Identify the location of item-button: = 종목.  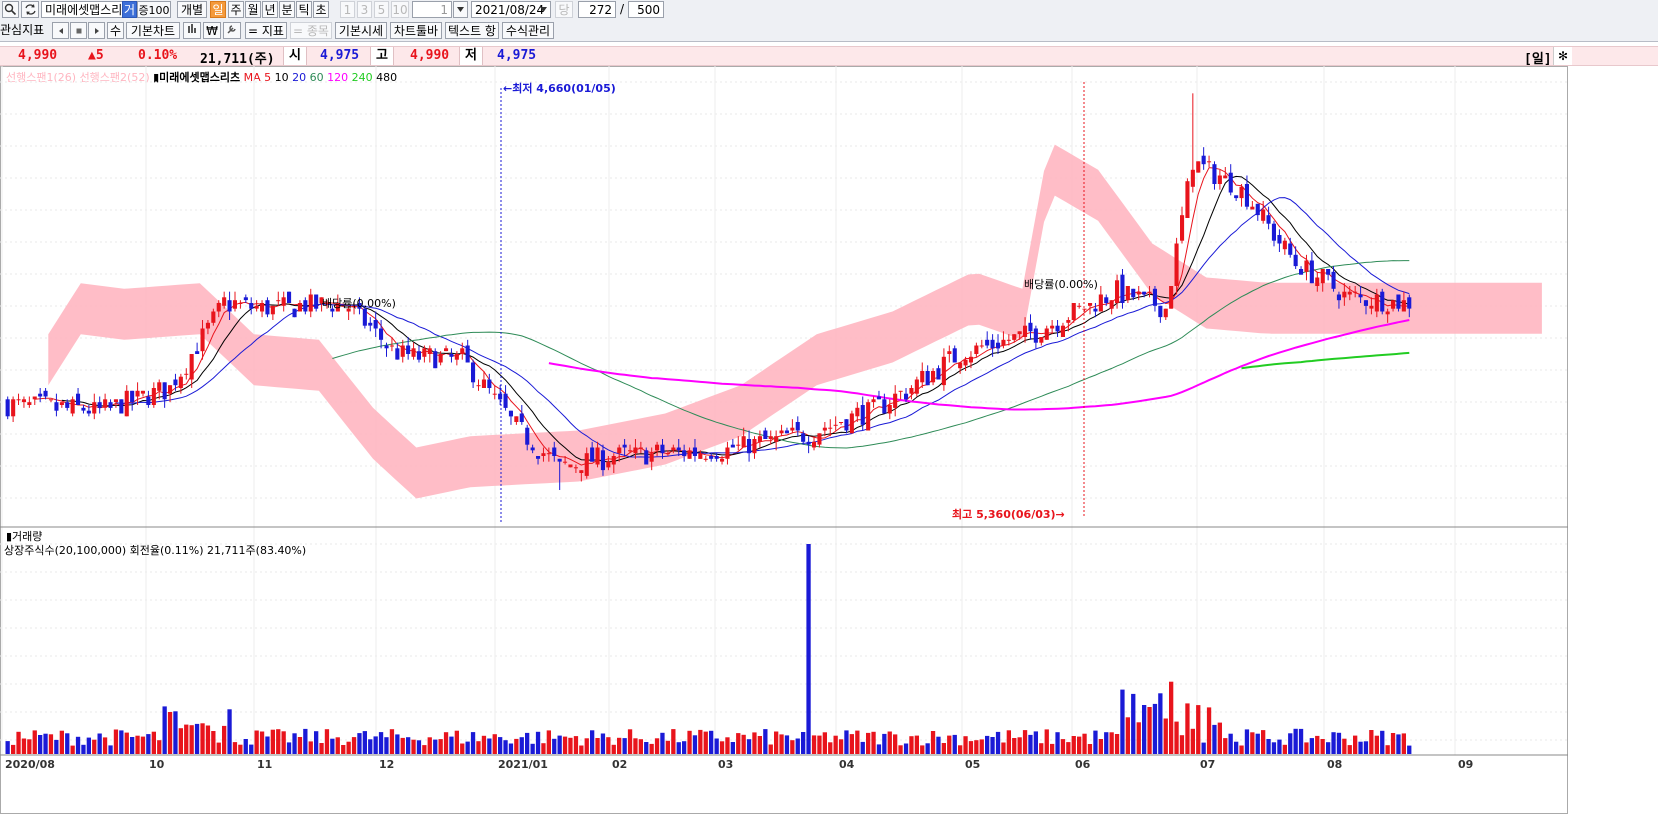
(311, 30).